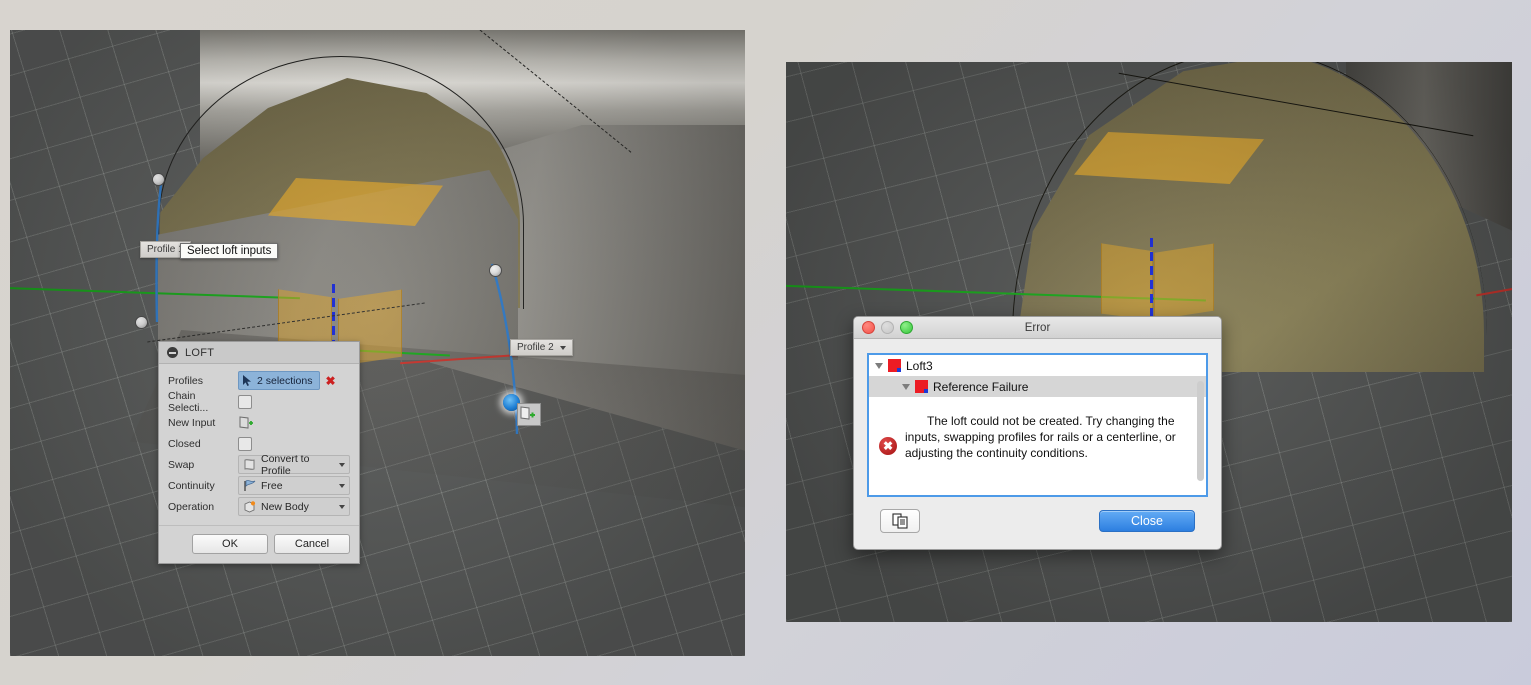 Image resolution: width=1531 pixels, height=685 pixels. I want to click on label-continuity: Continuity, so click(191, 485).